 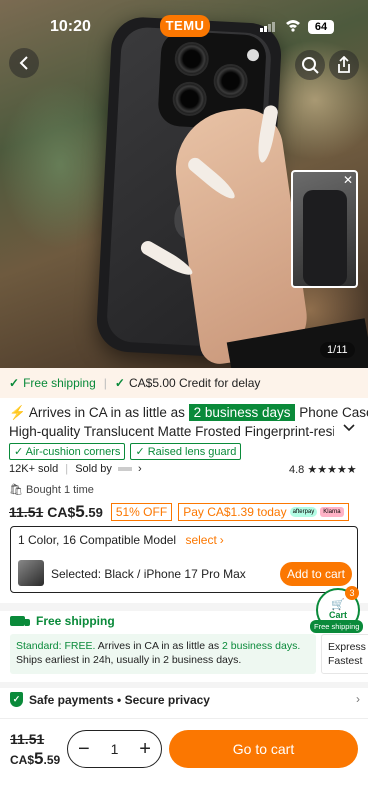 I want to click on discount-badge: 51% OFF, so click(x=141, y=512).